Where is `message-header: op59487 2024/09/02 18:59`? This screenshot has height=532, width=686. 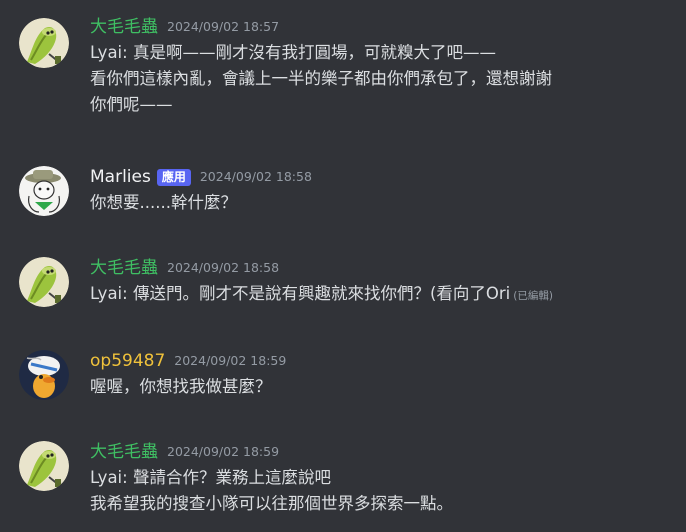
message-header: op59487 2024/09/02 18:59 is located at coordinates (188, 361).